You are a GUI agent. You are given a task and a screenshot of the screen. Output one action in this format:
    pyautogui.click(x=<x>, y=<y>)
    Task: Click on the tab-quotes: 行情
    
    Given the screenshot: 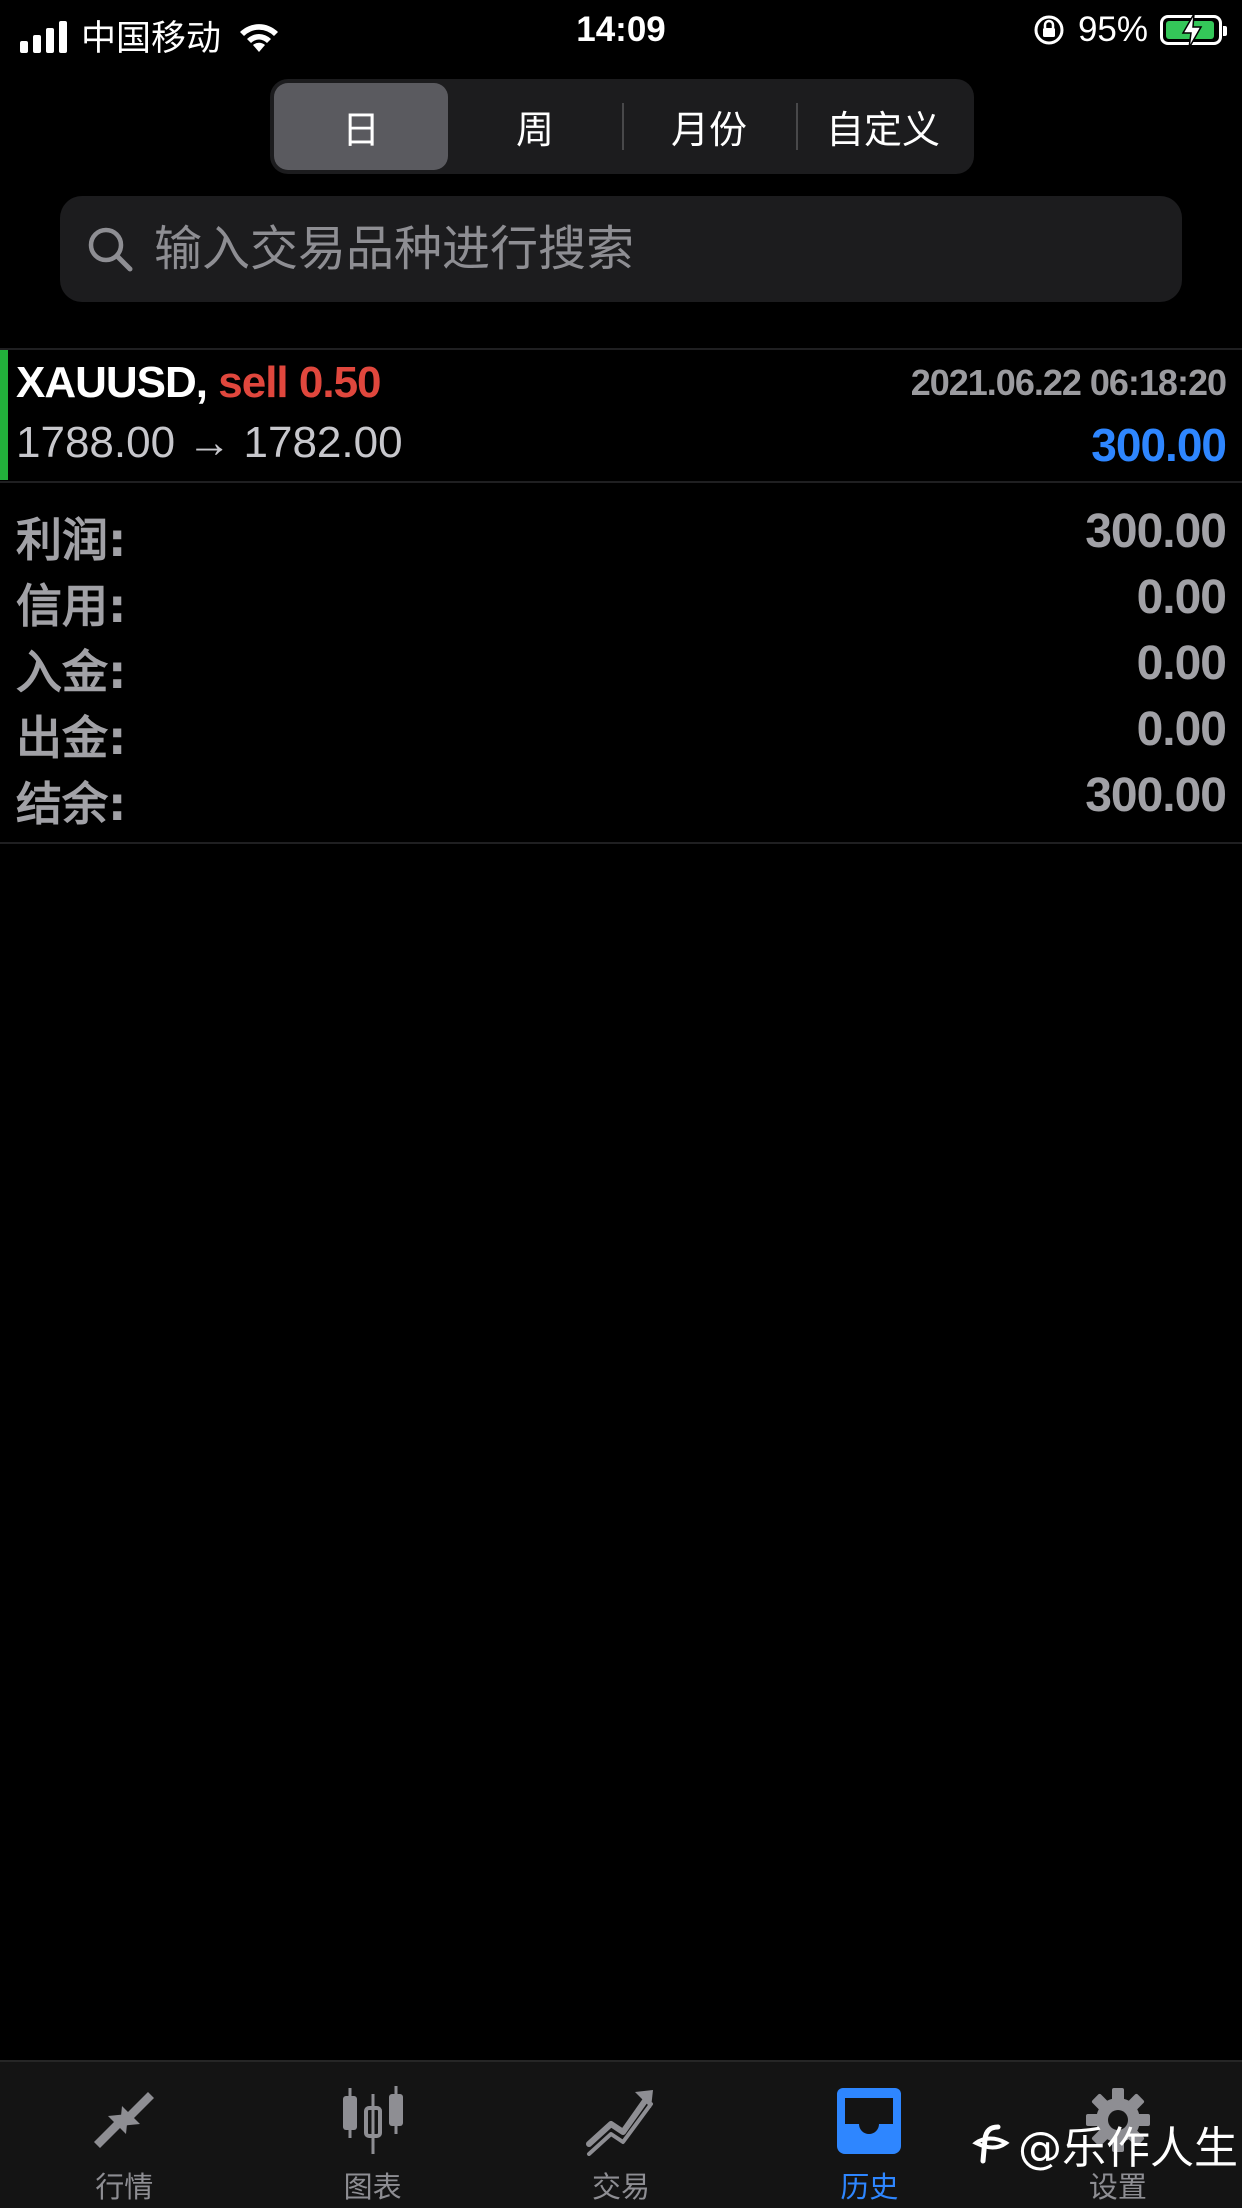 What is the action you would take?
    pyautogui.click(x=124, y=2135)
    